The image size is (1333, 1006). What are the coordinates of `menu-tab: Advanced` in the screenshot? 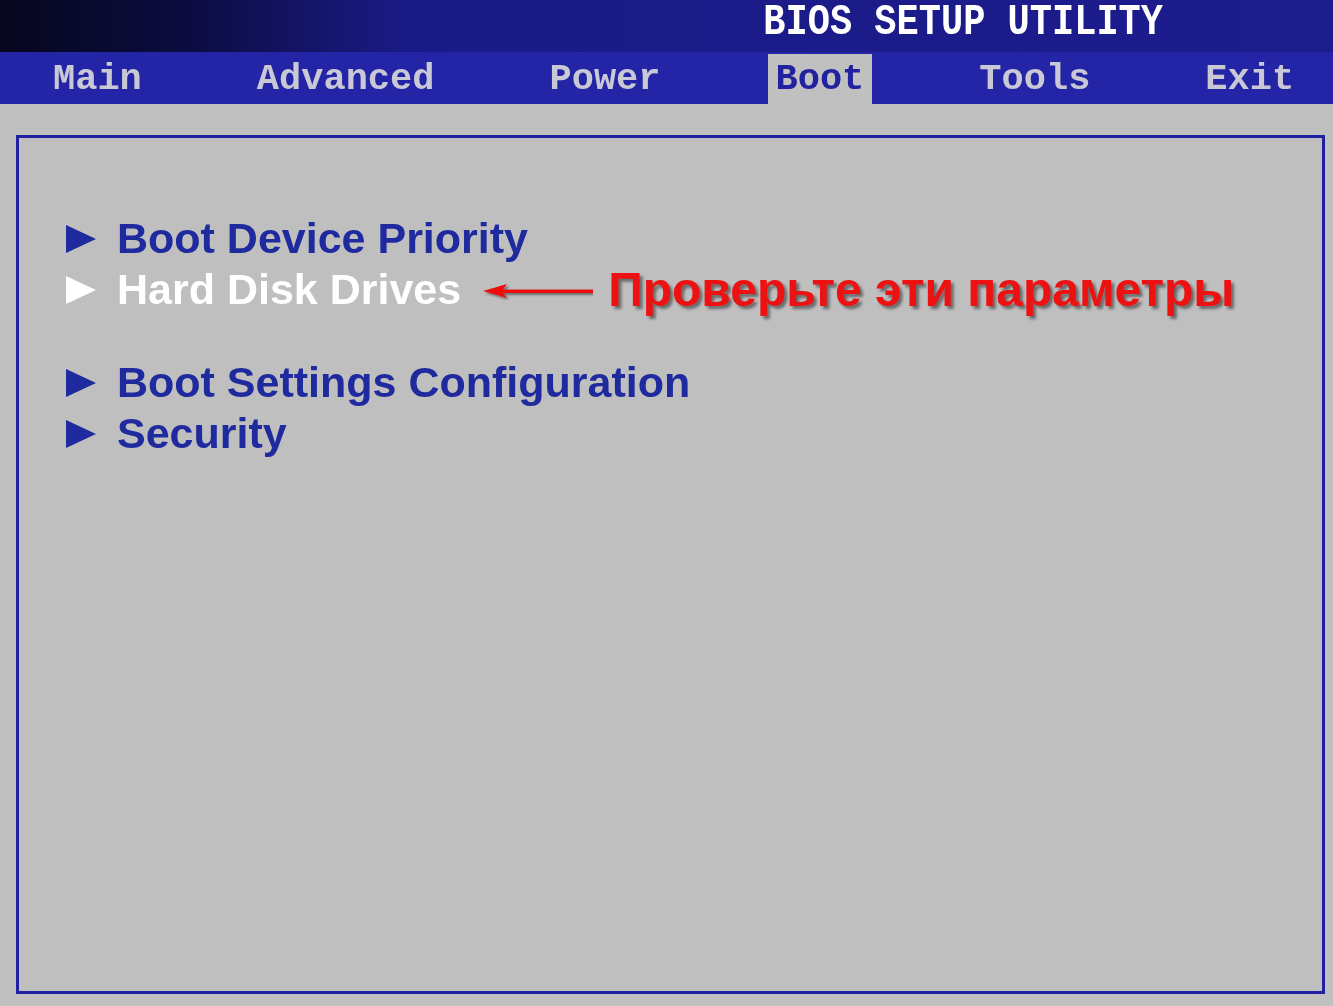 It's located at (345, 79).